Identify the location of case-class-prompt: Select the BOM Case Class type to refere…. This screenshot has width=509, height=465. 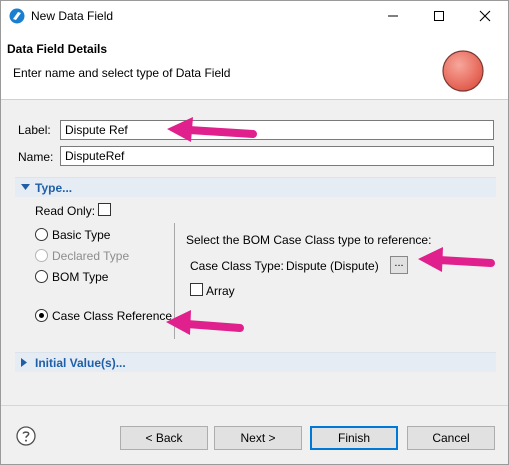
(309, 240).